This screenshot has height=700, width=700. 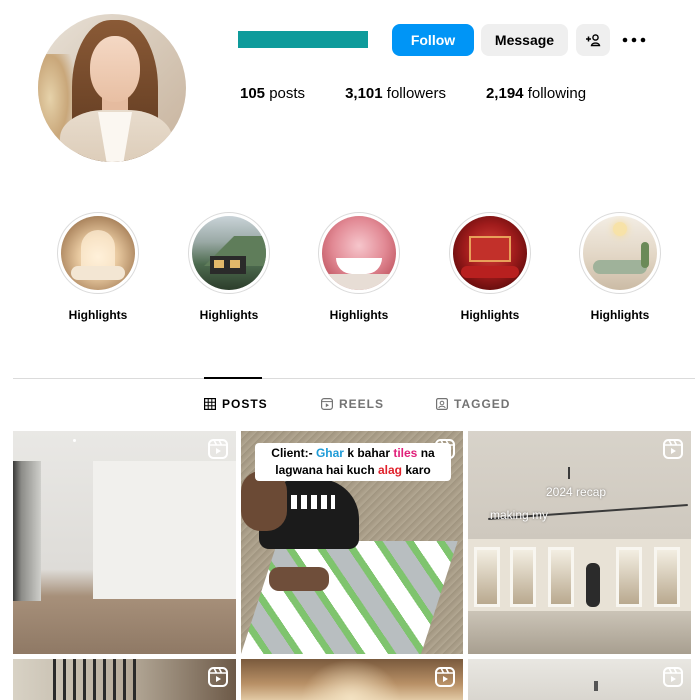 I want to click on following-stat: 2,194 following, so click(x=536, y=93).